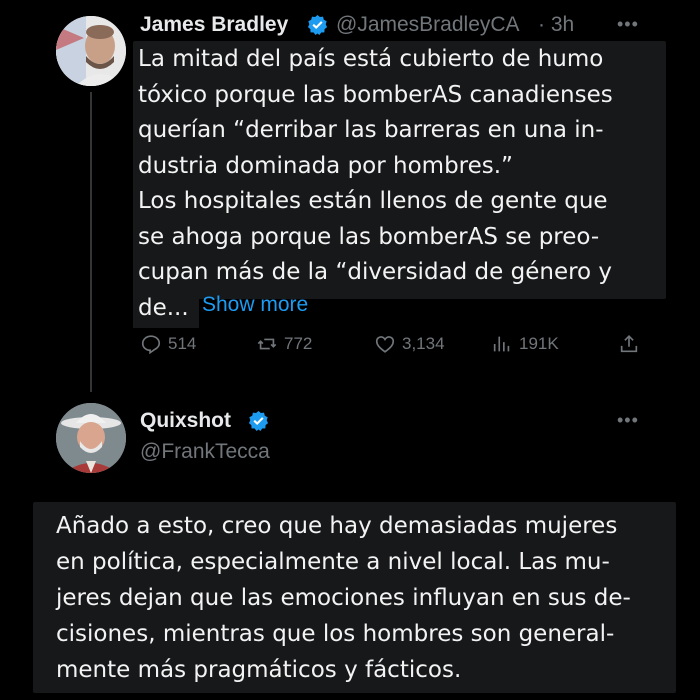  What do you see at coordinates (185, 421) in the screenshot?
I see `reply-author-name: Quixshot` at bounding box center [185, 421].